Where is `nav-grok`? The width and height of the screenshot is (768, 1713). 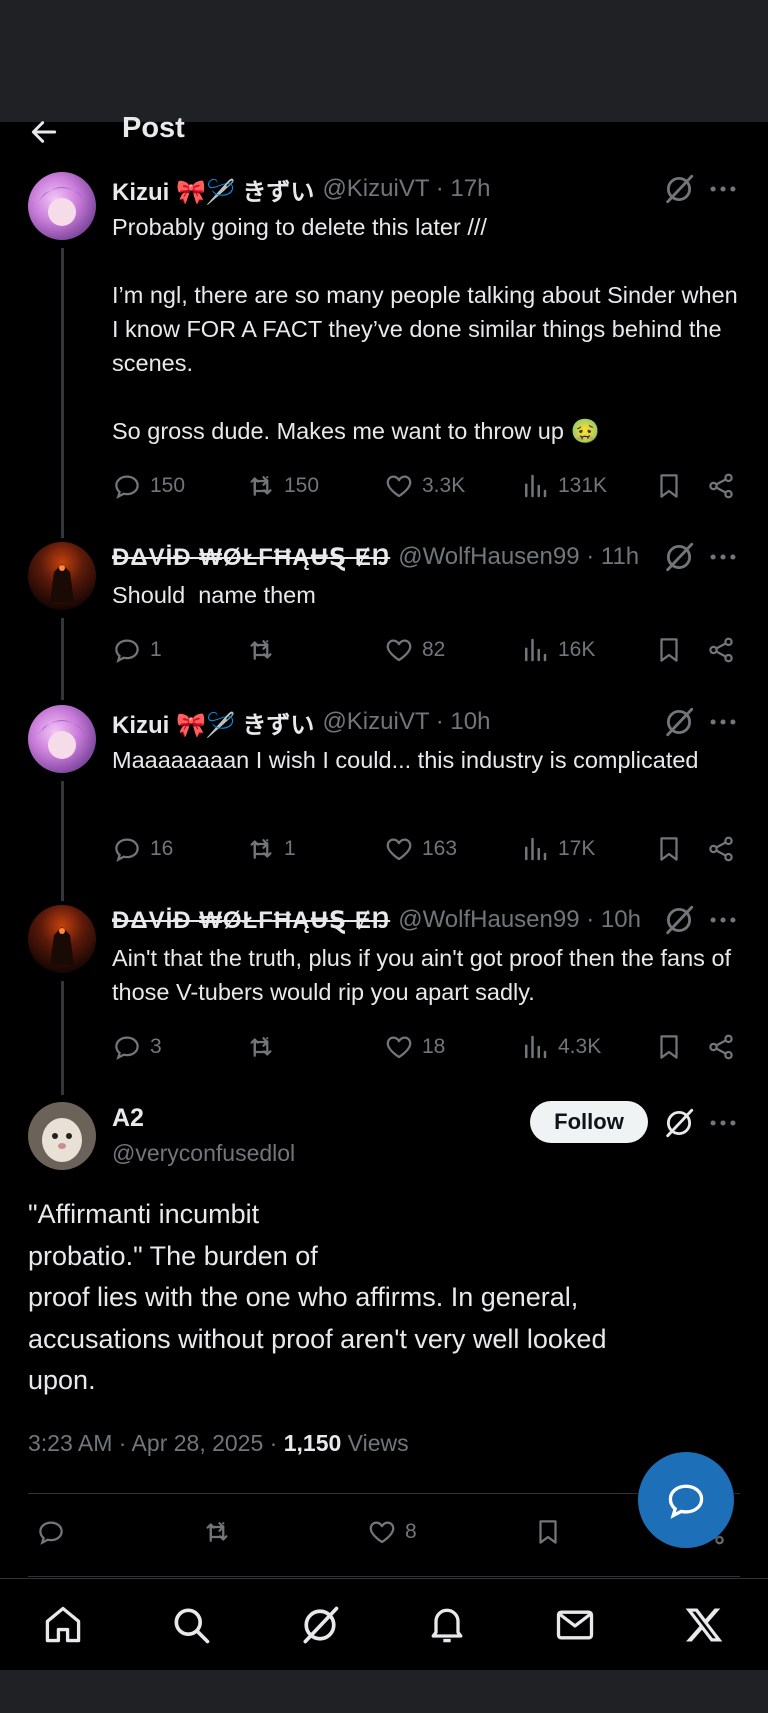 nav-grok is located at coordinates (320, 1625).